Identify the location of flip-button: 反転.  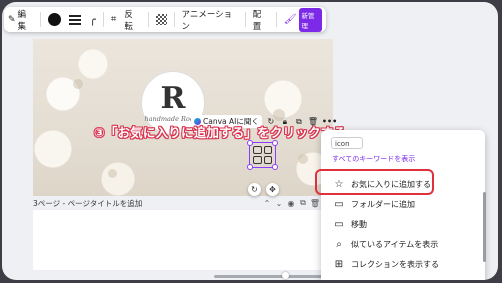
(132, 19).